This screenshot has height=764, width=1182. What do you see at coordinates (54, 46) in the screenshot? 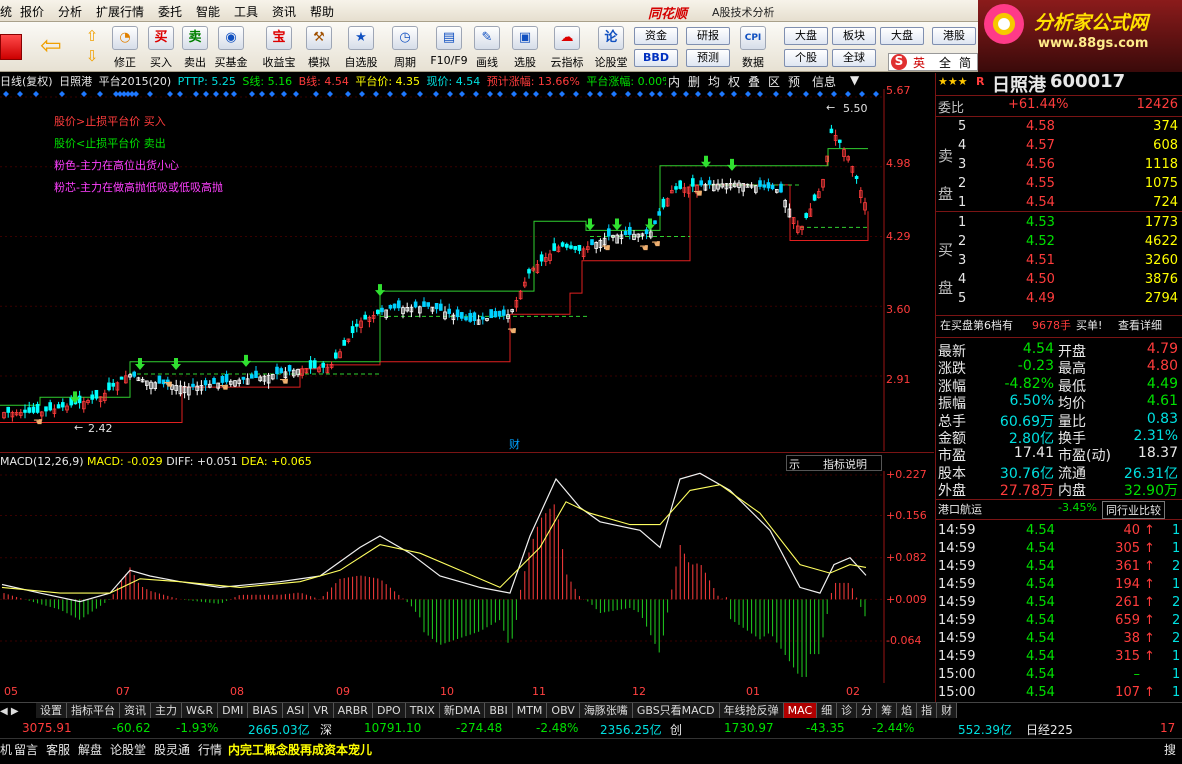
I see `back-arrow-icon: ⇦` at bounding box center [54, 46].